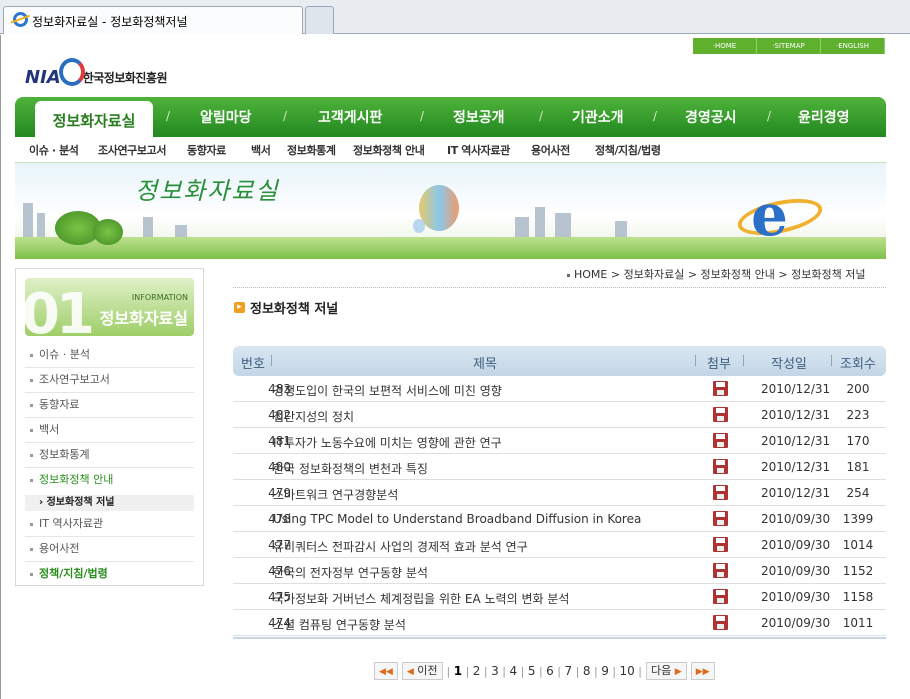  What do you see at coordinates (319, 20) in the screenshot?
I see `browser-new-tab` at bounding box center [319, 20].